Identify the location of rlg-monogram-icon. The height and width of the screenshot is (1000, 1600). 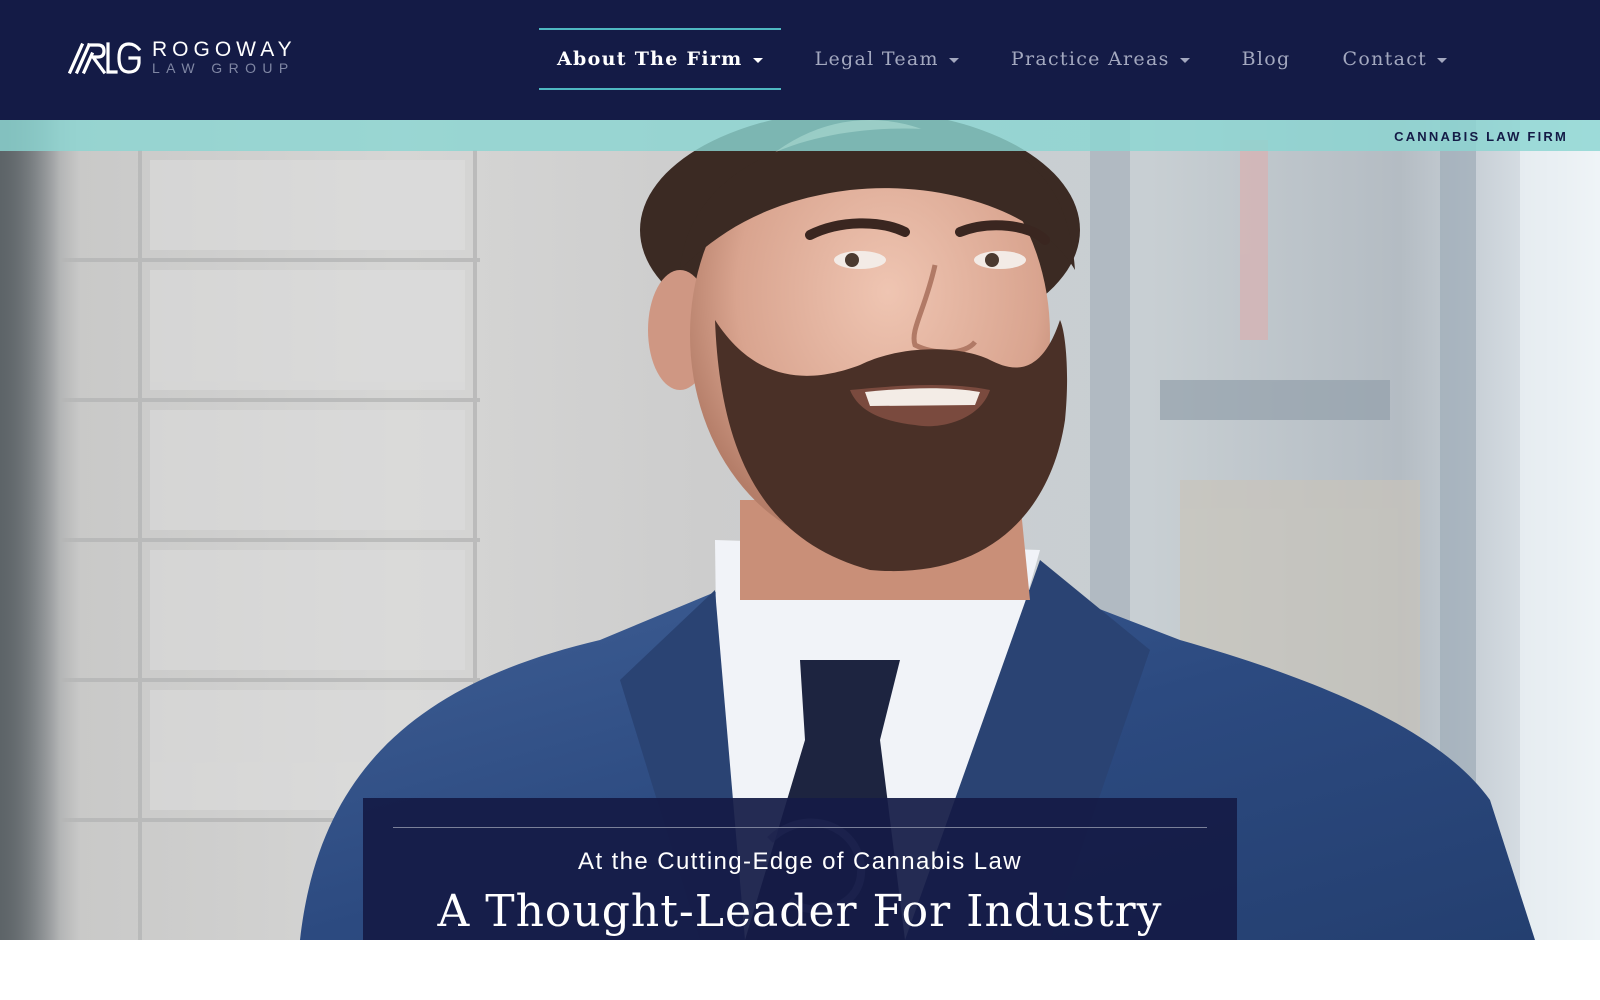
(105, 58).